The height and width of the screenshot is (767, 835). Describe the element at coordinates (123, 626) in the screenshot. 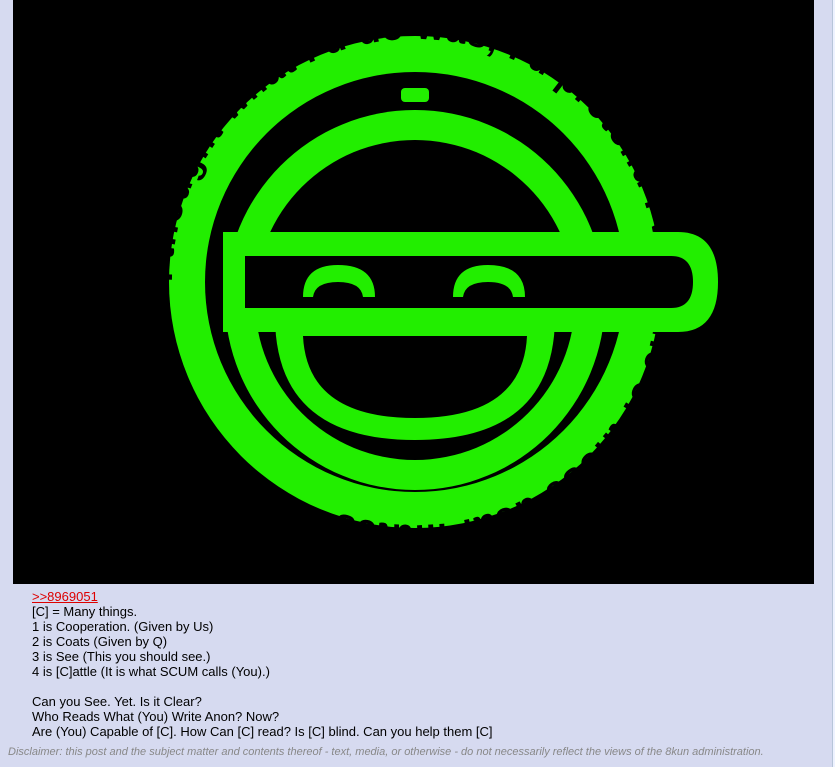

I see `post-line: 1 is Cooperation. (Given by Us)` at that location.